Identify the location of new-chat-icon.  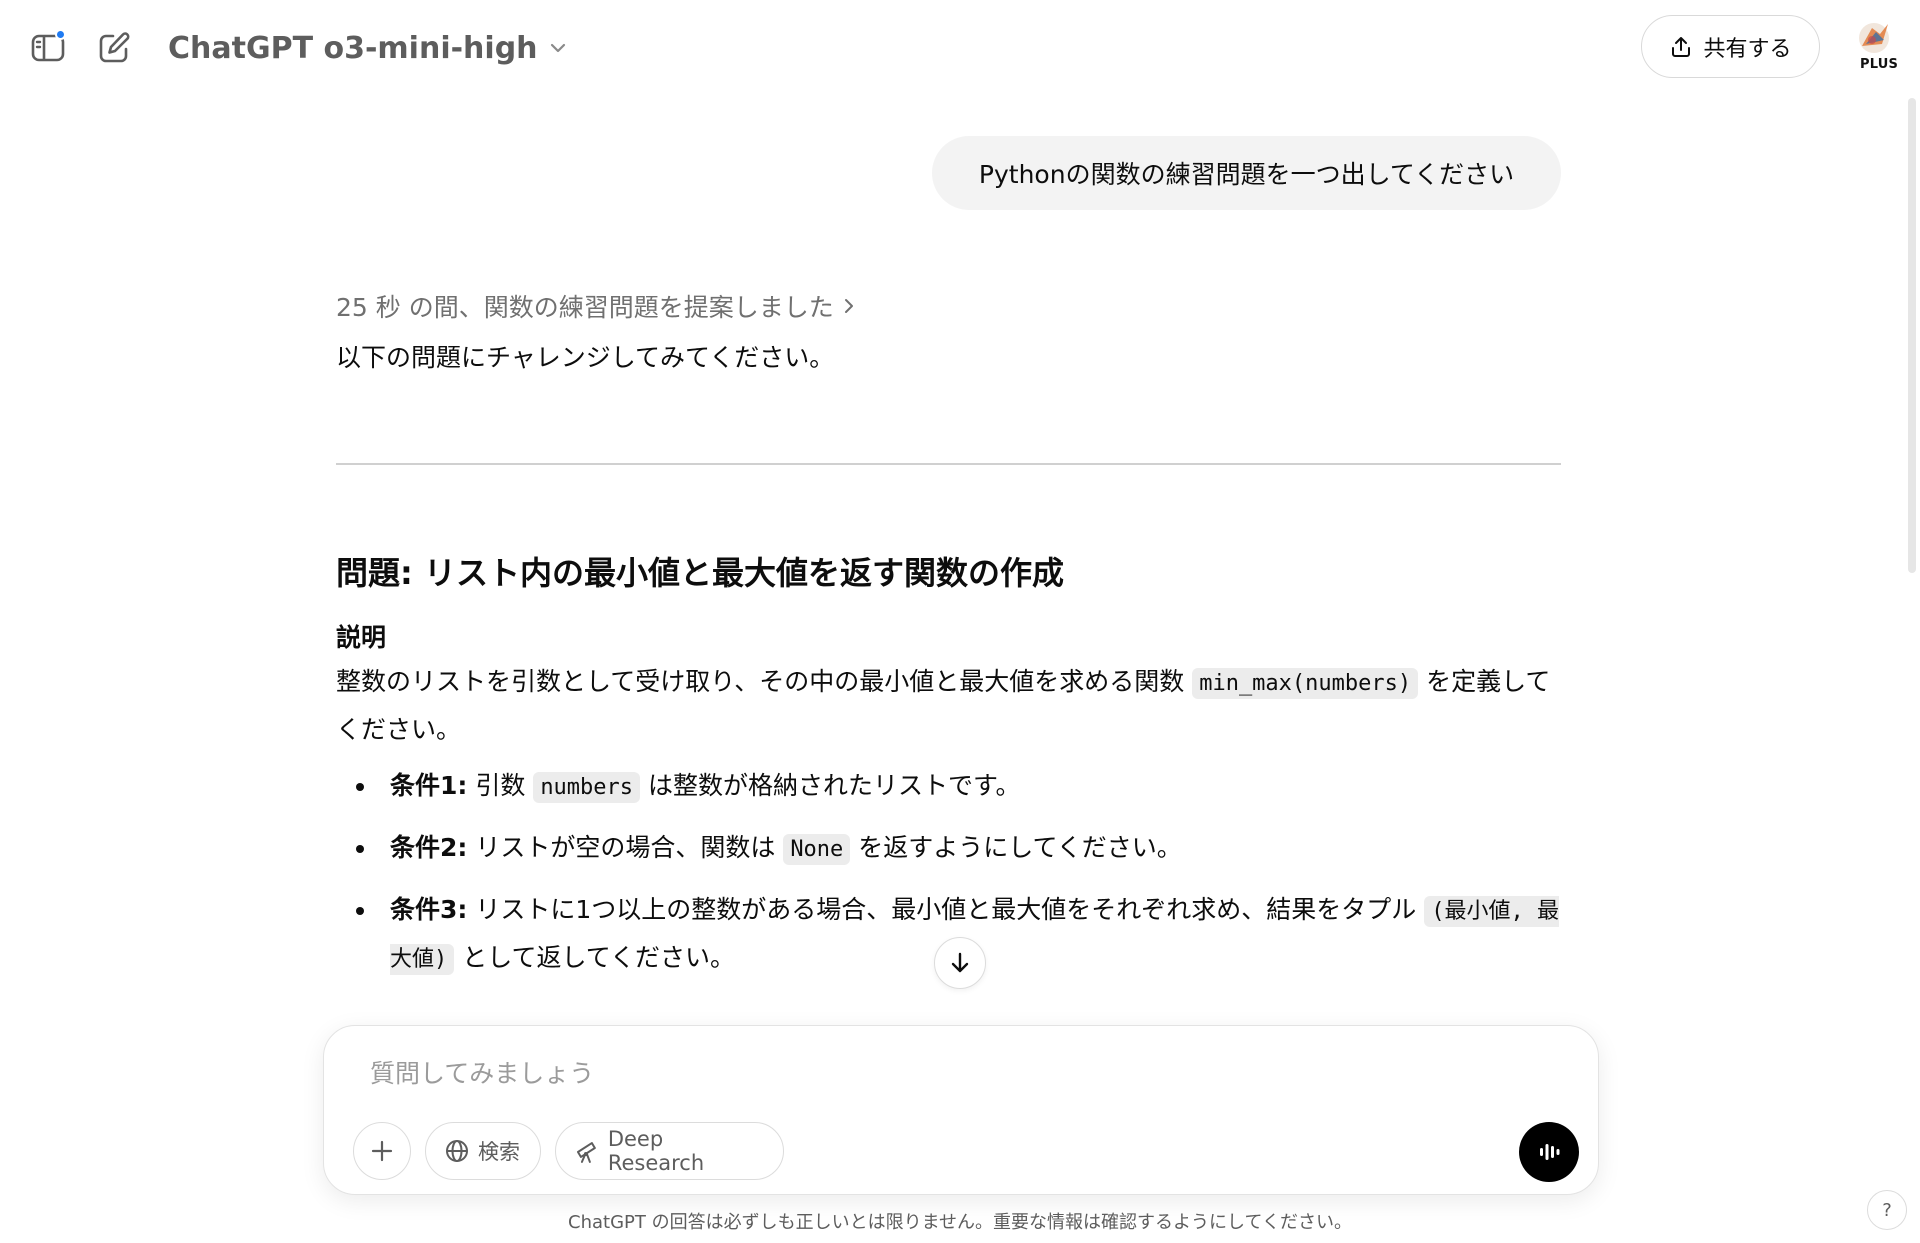
(114, 47).